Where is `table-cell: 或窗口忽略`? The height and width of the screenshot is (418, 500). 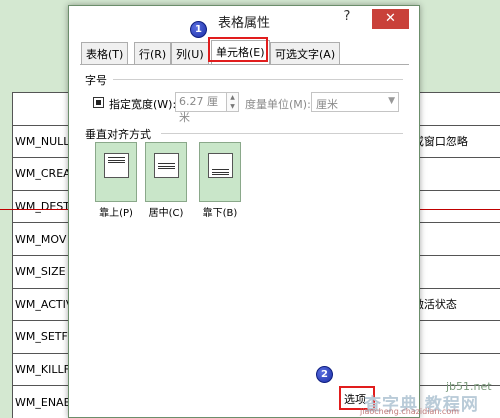 table-cell: 或窗口忽略 is located at coordinates (454, 141).